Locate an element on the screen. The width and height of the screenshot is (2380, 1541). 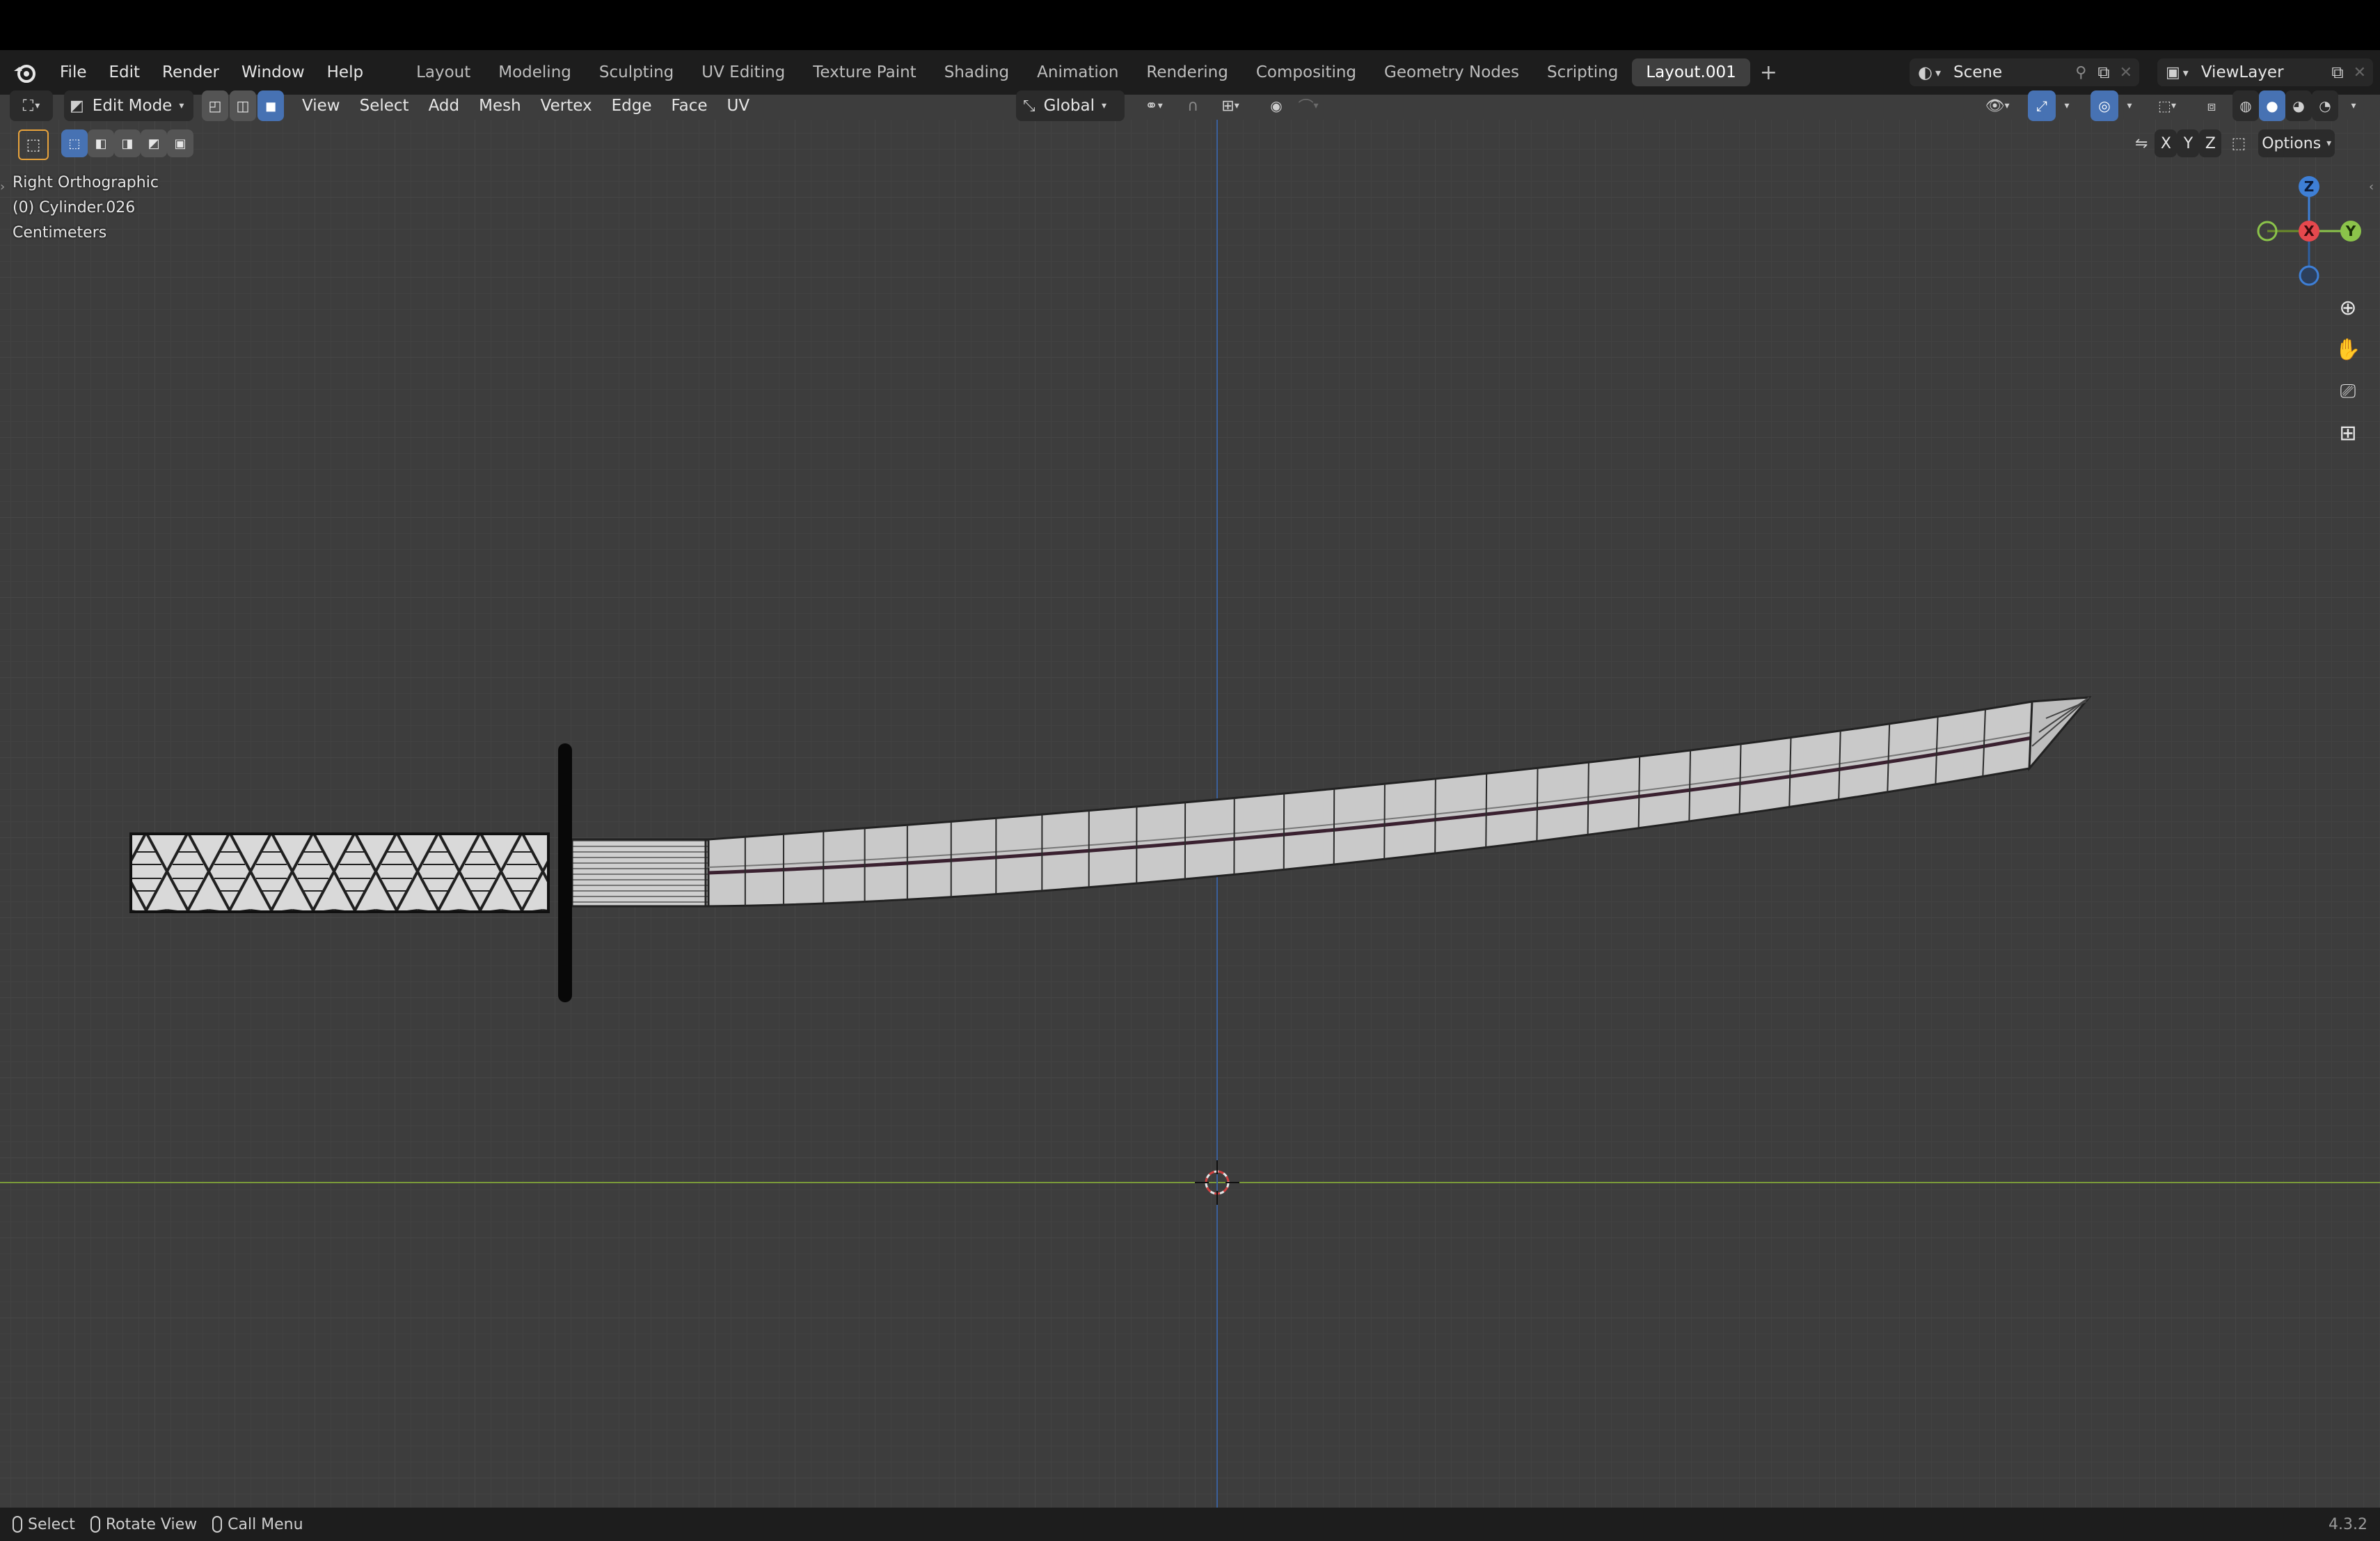
edge-select-mode-button: ◫ is located at coordinates (243, 105).